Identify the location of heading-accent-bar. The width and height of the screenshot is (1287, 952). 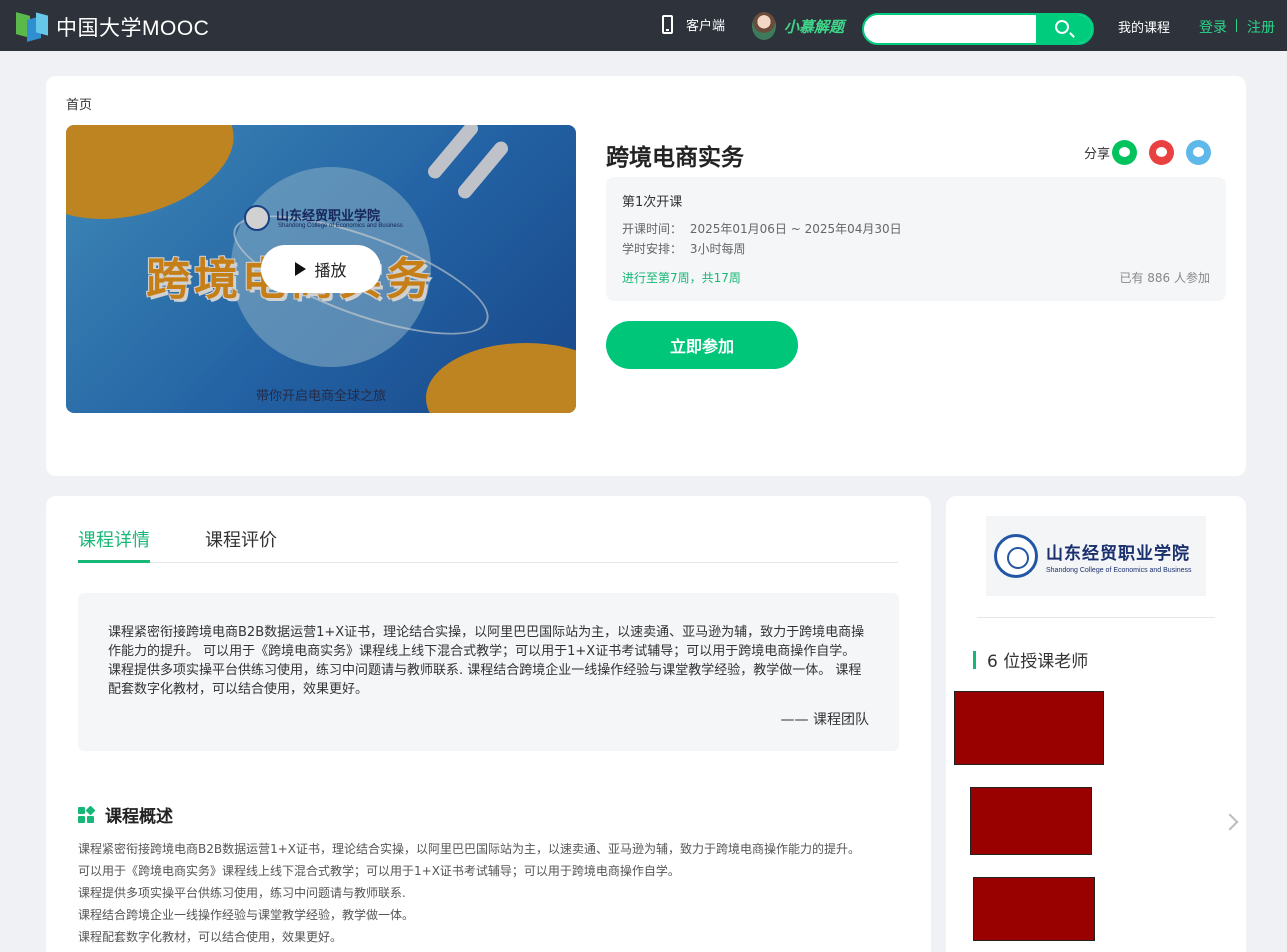
(974, 659).